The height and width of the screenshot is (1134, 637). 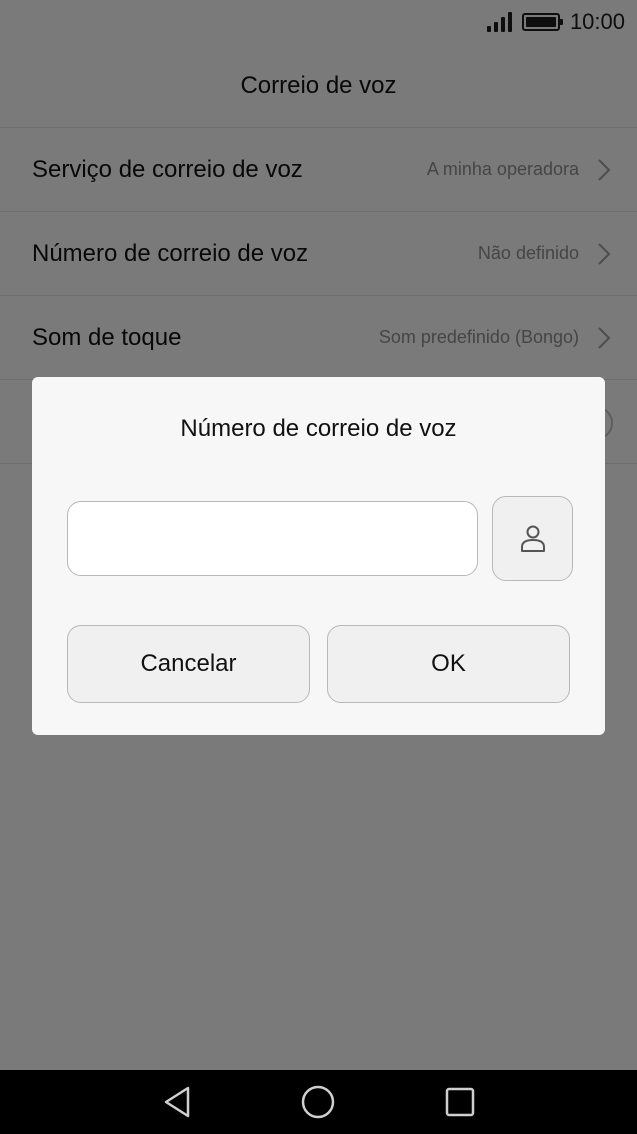 What do you see at coordinates (177, 1102) in the screenshot?
I see `back-triangle-icon` at bounding box center [177, 1102].